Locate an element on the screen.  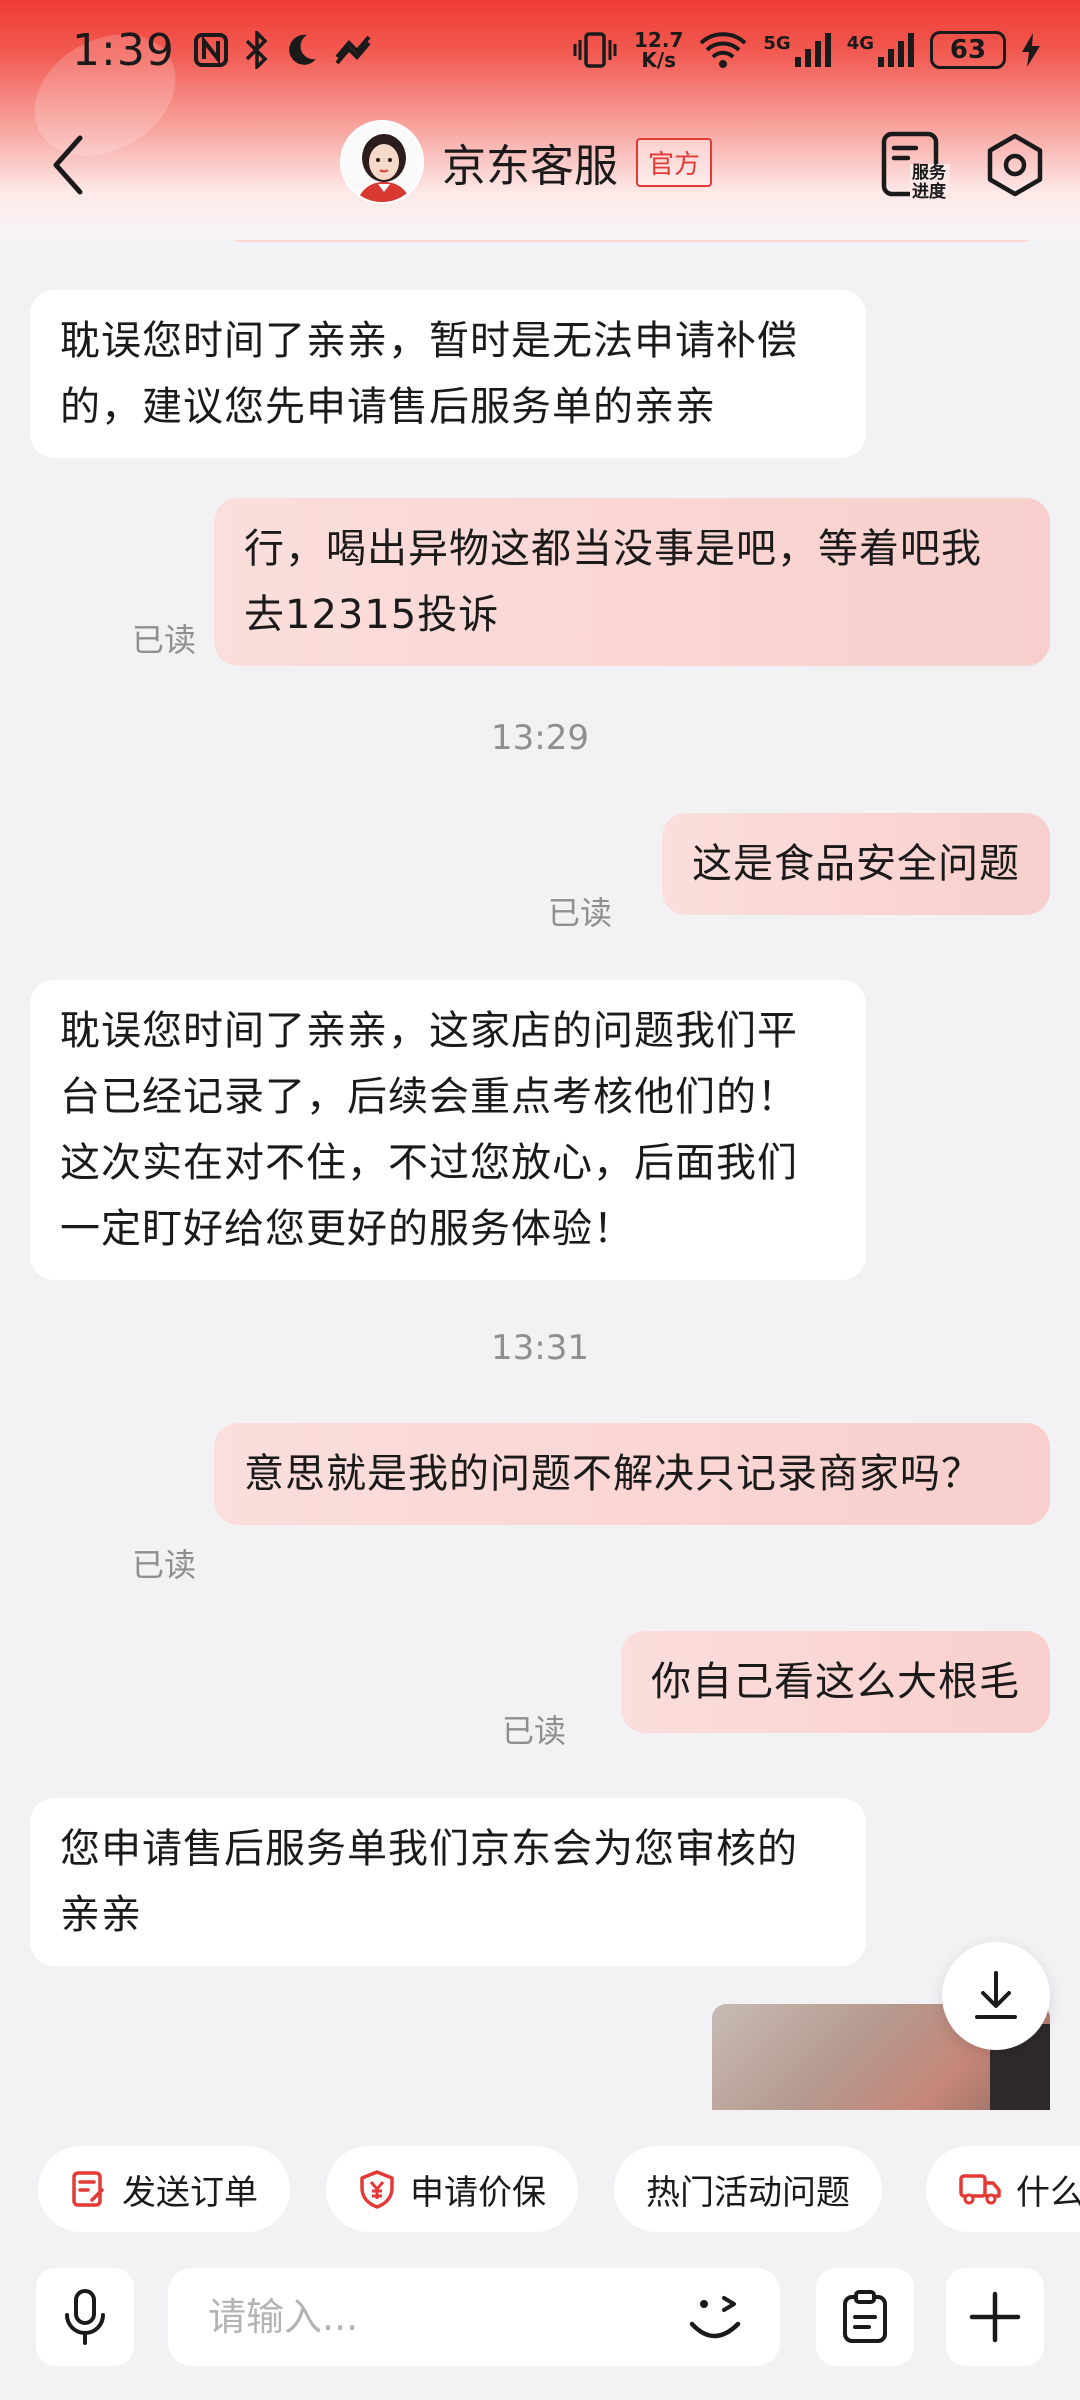
more-options-button is located at coordinates (995, 2317).